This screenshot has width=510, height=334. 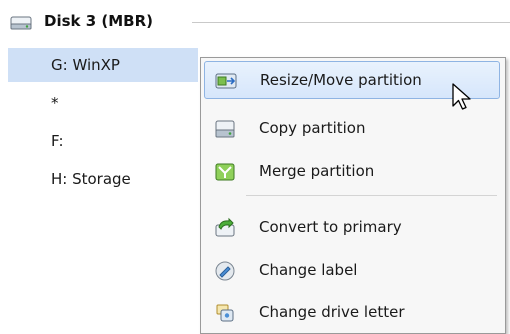 What do you see at coordinates (103, 103) in the screenshot?
I see `partition-item-unallocated: *` at bounding box center [103, 103].